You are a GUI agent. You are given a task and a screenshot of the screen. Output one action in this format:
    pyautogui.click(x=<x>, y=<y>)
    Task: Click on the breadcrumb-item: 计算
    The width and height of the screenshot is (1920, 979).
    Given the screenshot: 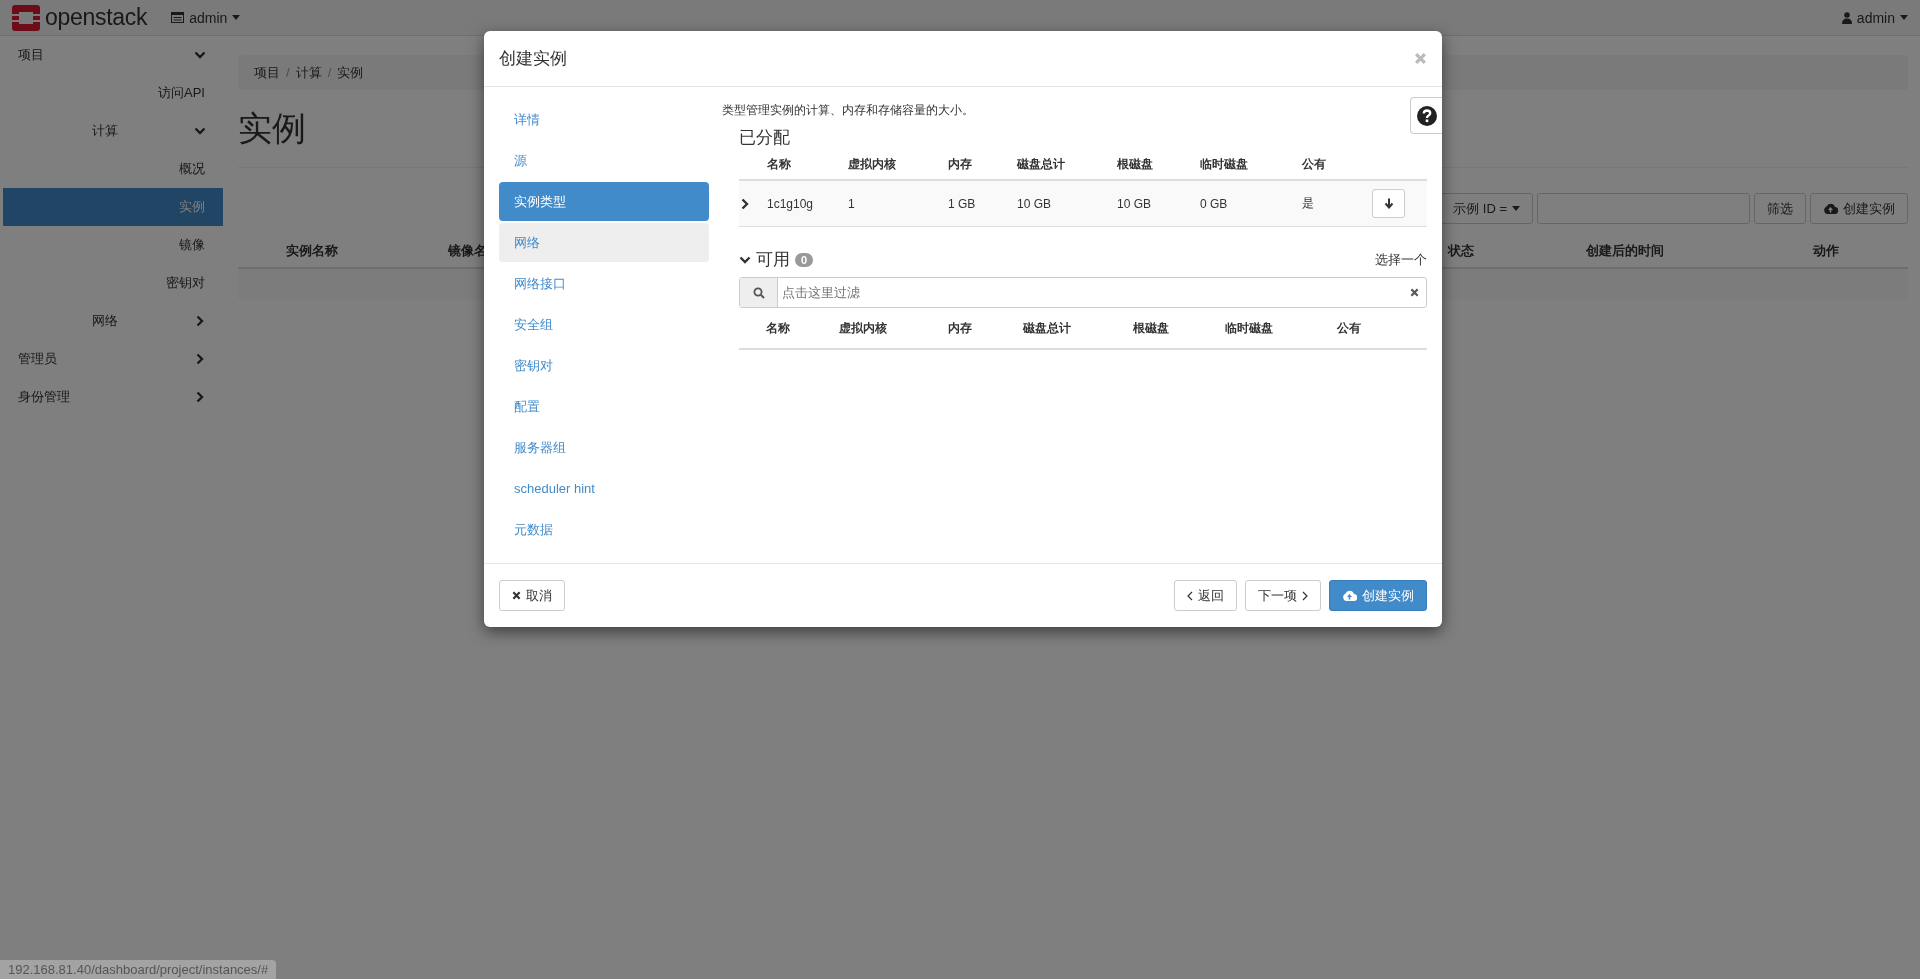 What is the action you would take?
    pyautogui.click(x=308, y=72)
    